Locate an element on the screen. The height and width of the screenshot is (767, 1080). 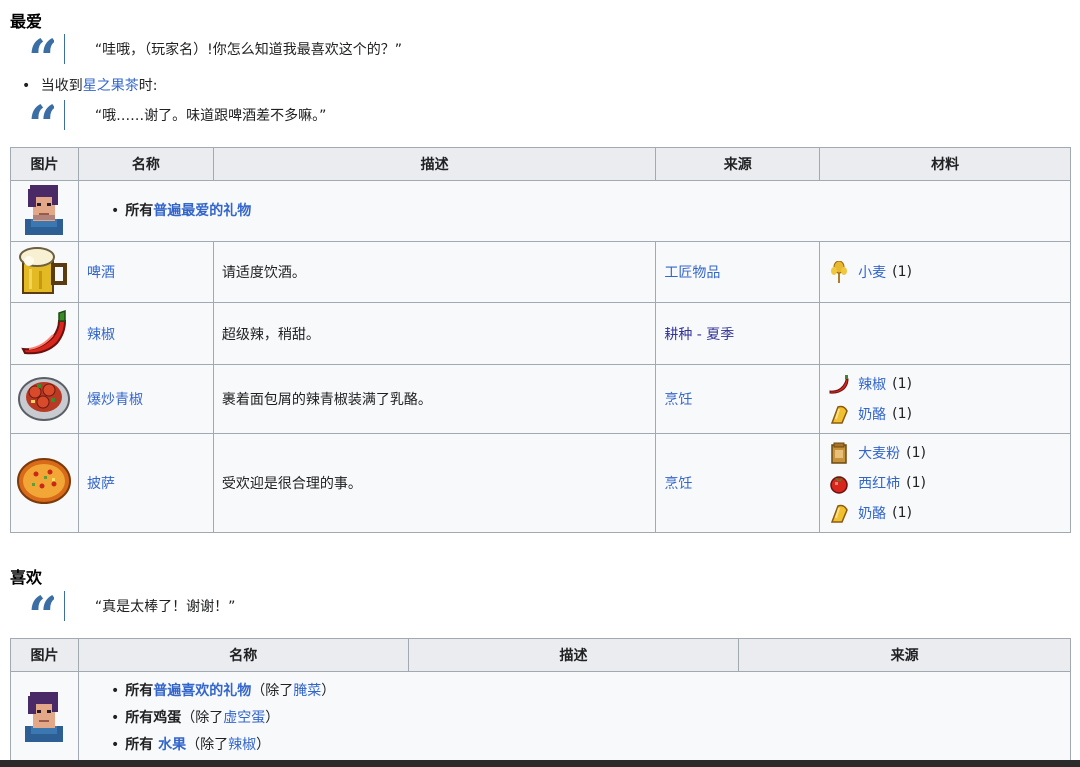
materials-cell: 小麦 (1) is located at coordinates (945, 272).